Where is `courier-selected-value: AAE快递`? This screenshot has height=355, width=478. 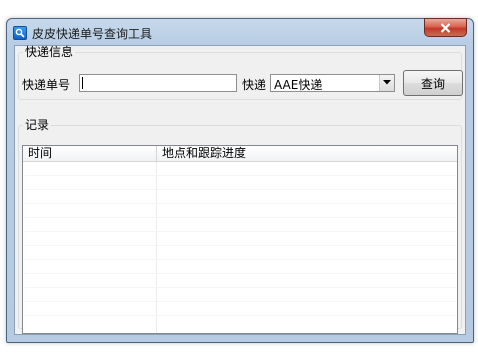
courier-selected-value: AAE快递 is located at coordinates (298, 85).